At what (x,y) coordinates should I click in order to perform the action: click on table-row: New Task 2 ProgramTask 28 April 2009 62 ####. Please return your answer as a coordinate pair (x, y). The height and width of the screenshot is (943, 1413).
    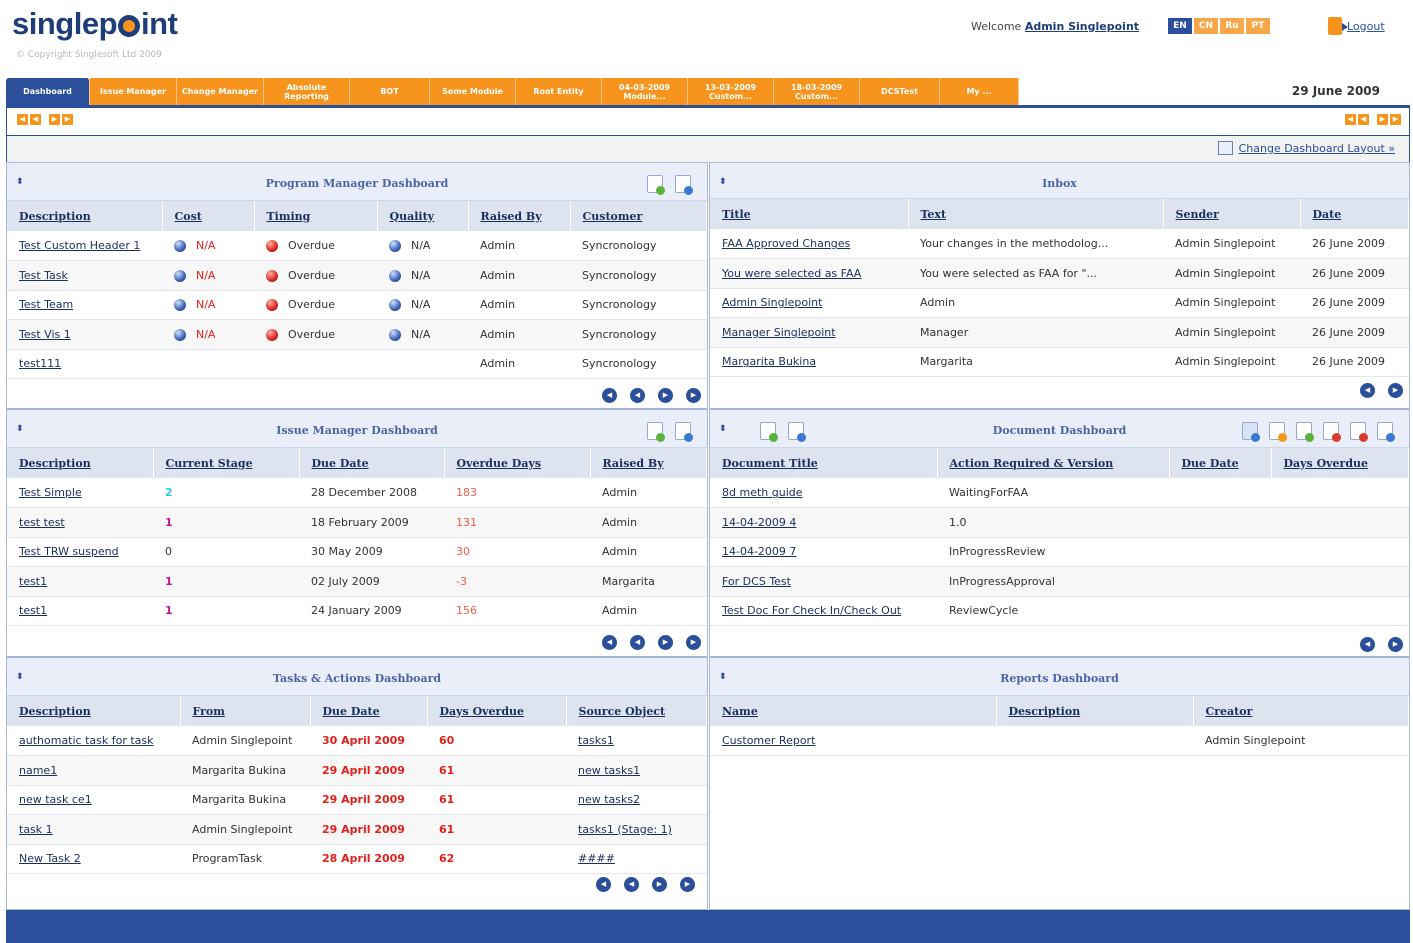
    Looking at the image, I should click on (357, 859).